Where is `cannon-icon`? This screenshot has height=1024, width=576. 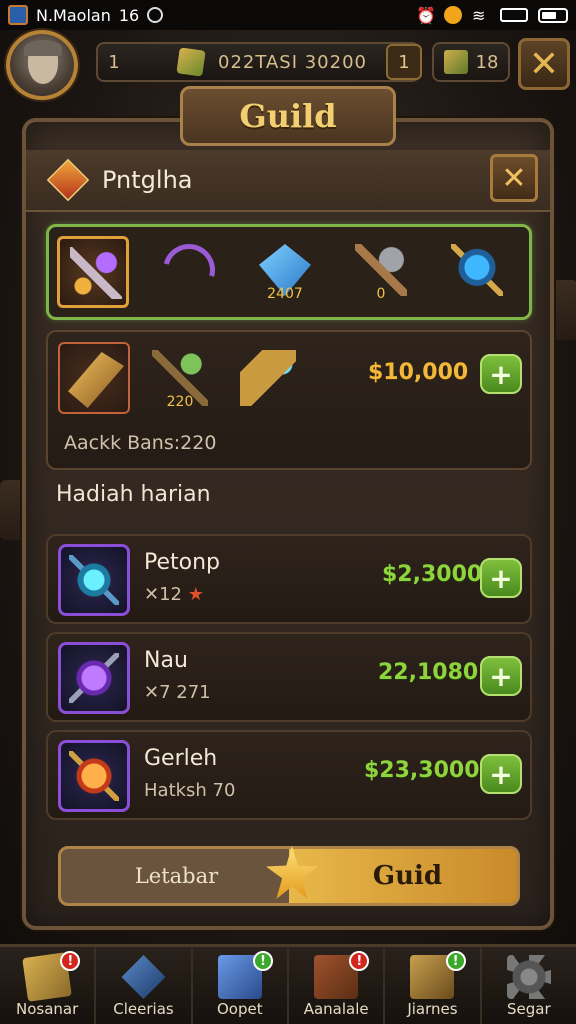
cannon-icon is located at coordinates (268, 378).